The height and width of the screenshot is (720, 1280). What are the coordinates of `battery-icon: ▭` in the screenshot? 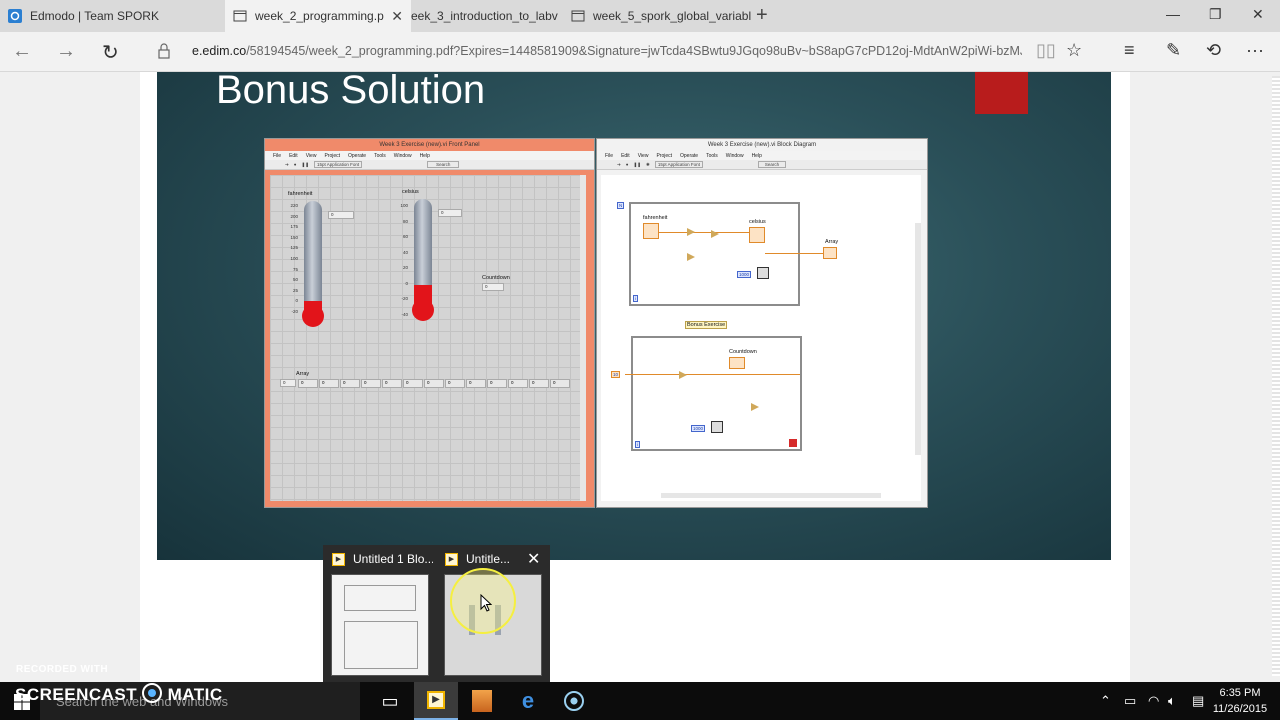 It's located at (1130, 701).